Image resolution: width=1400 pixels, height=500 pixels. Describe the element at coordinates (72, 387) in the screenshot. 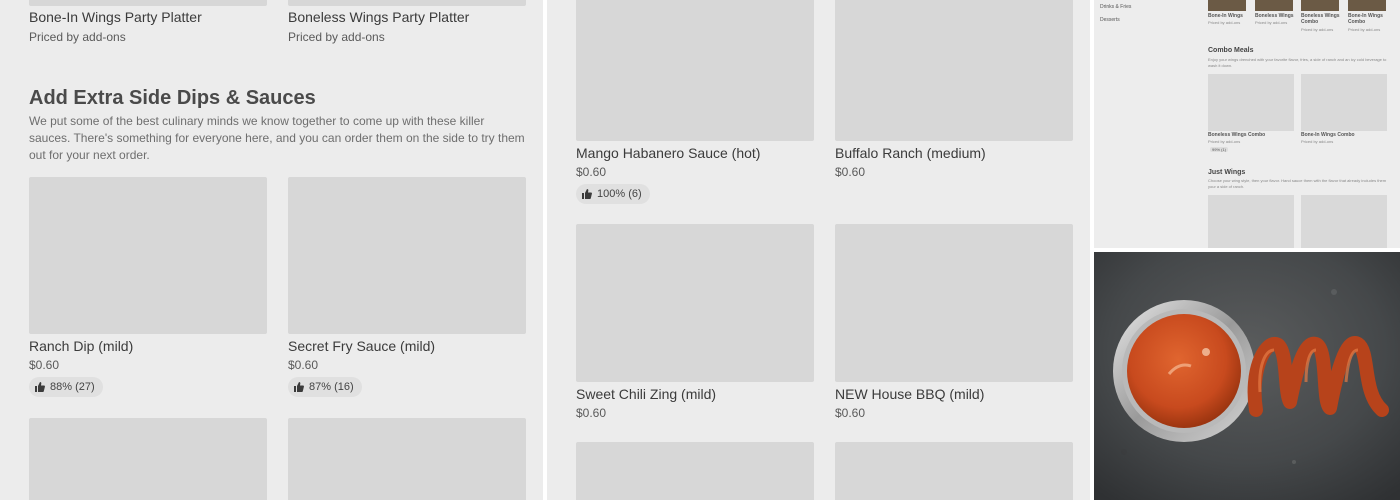

I see `rating-text: 88% (27)` at that location.